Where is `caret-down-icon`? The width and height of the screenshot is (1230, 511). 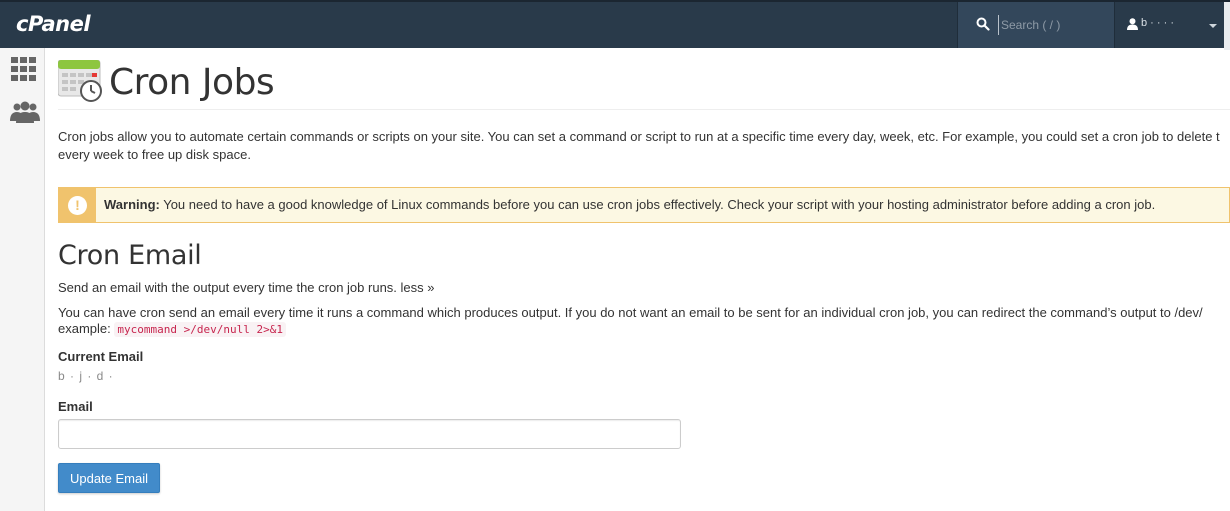
caret-down-icon is located at coordinates (1213, 26).